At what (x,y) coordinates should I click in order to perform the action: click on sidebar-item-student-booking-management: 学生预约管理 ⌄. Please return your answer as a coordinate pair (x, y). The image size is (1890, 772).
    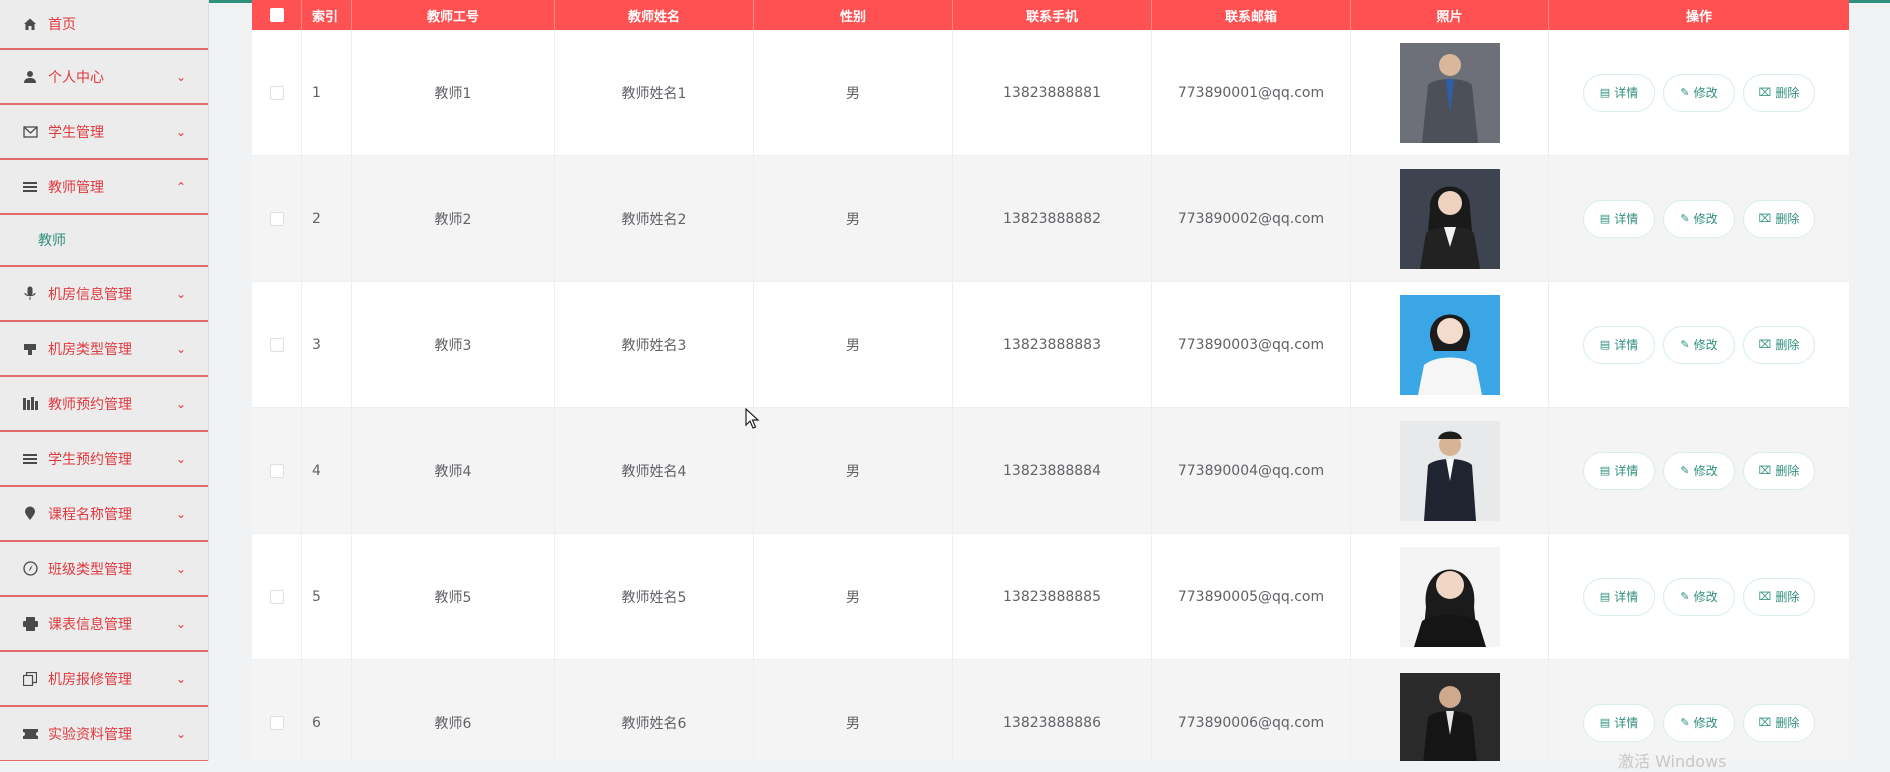
    Looking at the image, I should click on (104, 459).